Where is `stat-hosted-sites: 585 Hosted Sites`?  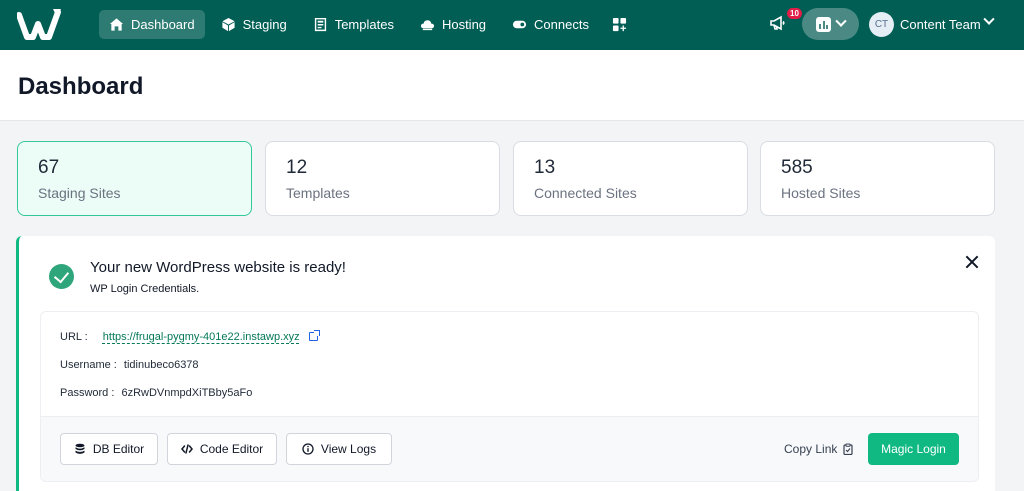 stat-hosted-sites: 585 Hosted Sites is located at coordinates (877, 178).